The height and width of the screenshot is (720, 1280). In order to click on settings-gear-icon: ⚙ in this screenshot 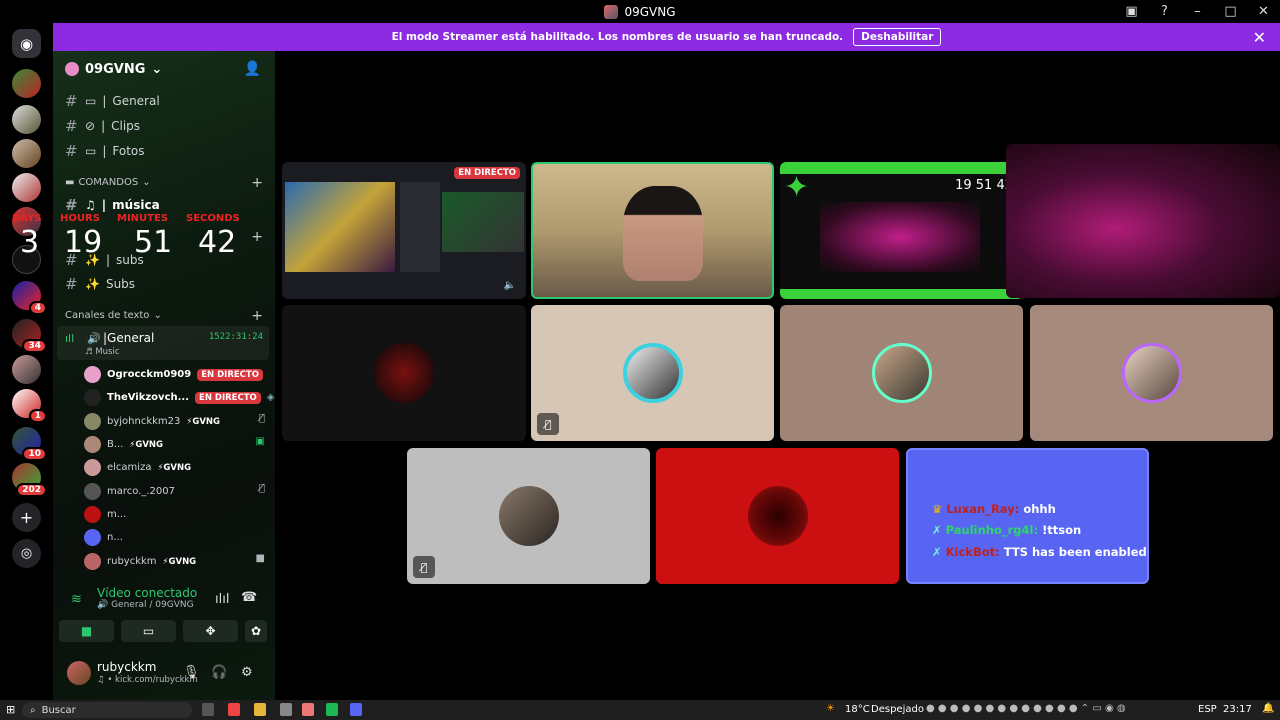, I will do `click(247, 672)`.